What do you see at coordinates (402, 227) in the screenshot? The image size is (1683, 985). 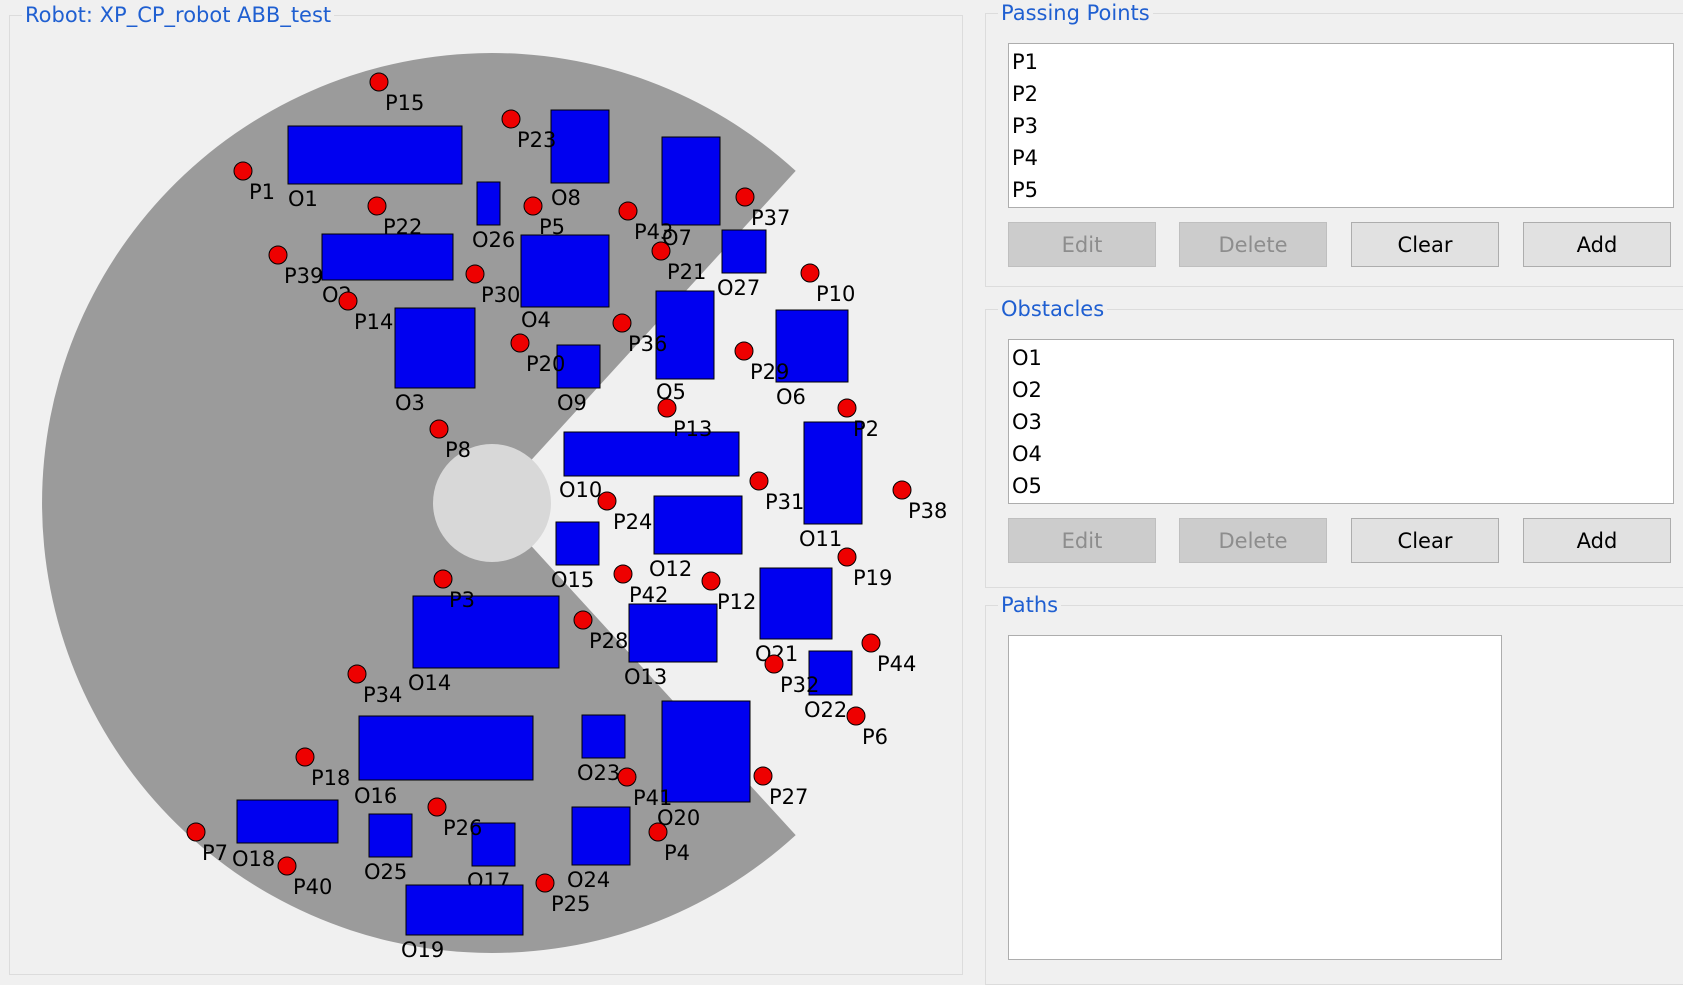 I see `passing-point-label: P22` at bounding box center [402, 227].